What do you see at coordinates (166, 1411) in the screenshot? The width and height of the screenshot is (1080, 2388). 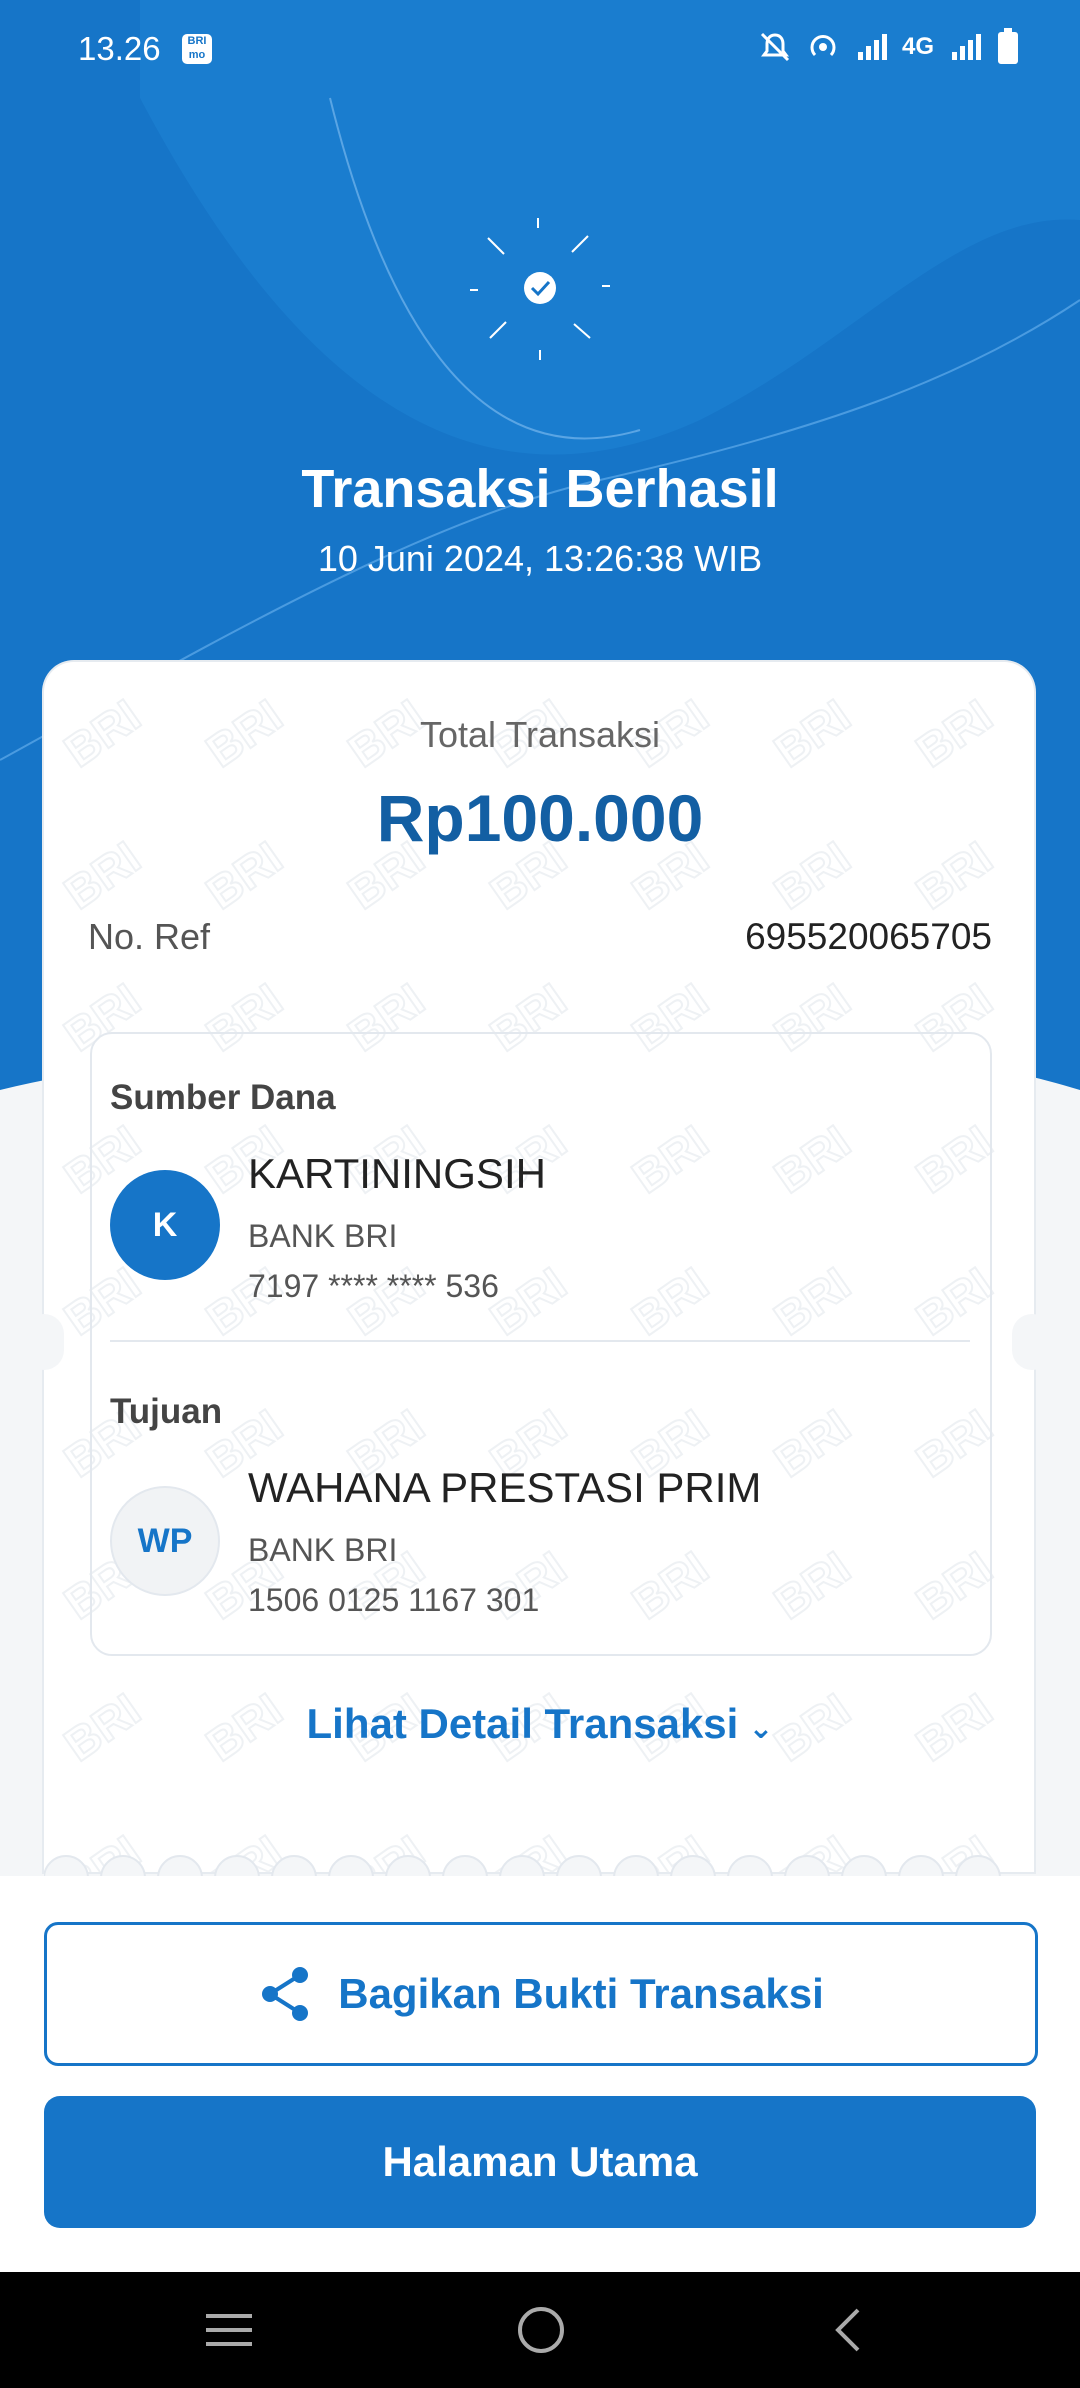 I see `destination-section-label: Tujuan` at bounding box center [166, 1411].